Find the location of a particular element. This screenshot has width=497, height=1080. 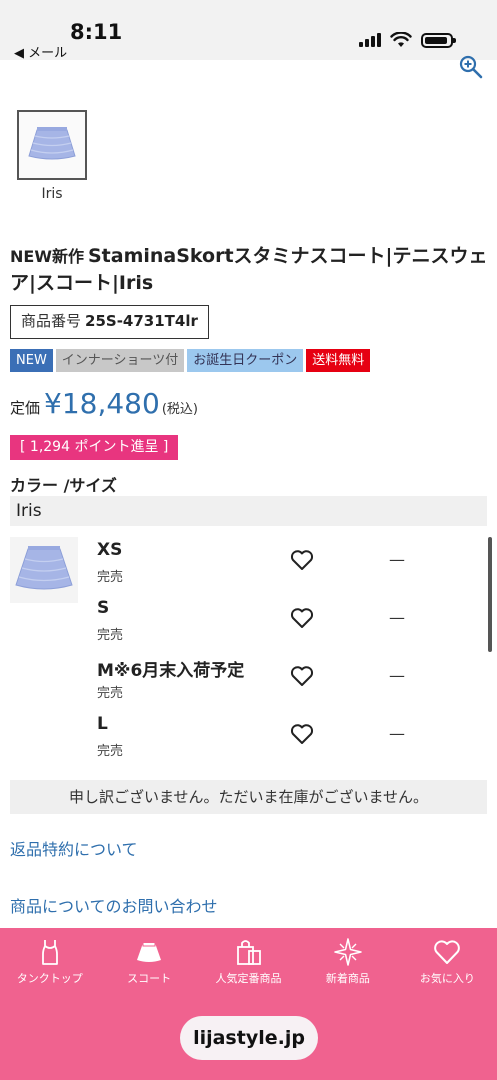

status-icons is located at coordinates (407, 40).